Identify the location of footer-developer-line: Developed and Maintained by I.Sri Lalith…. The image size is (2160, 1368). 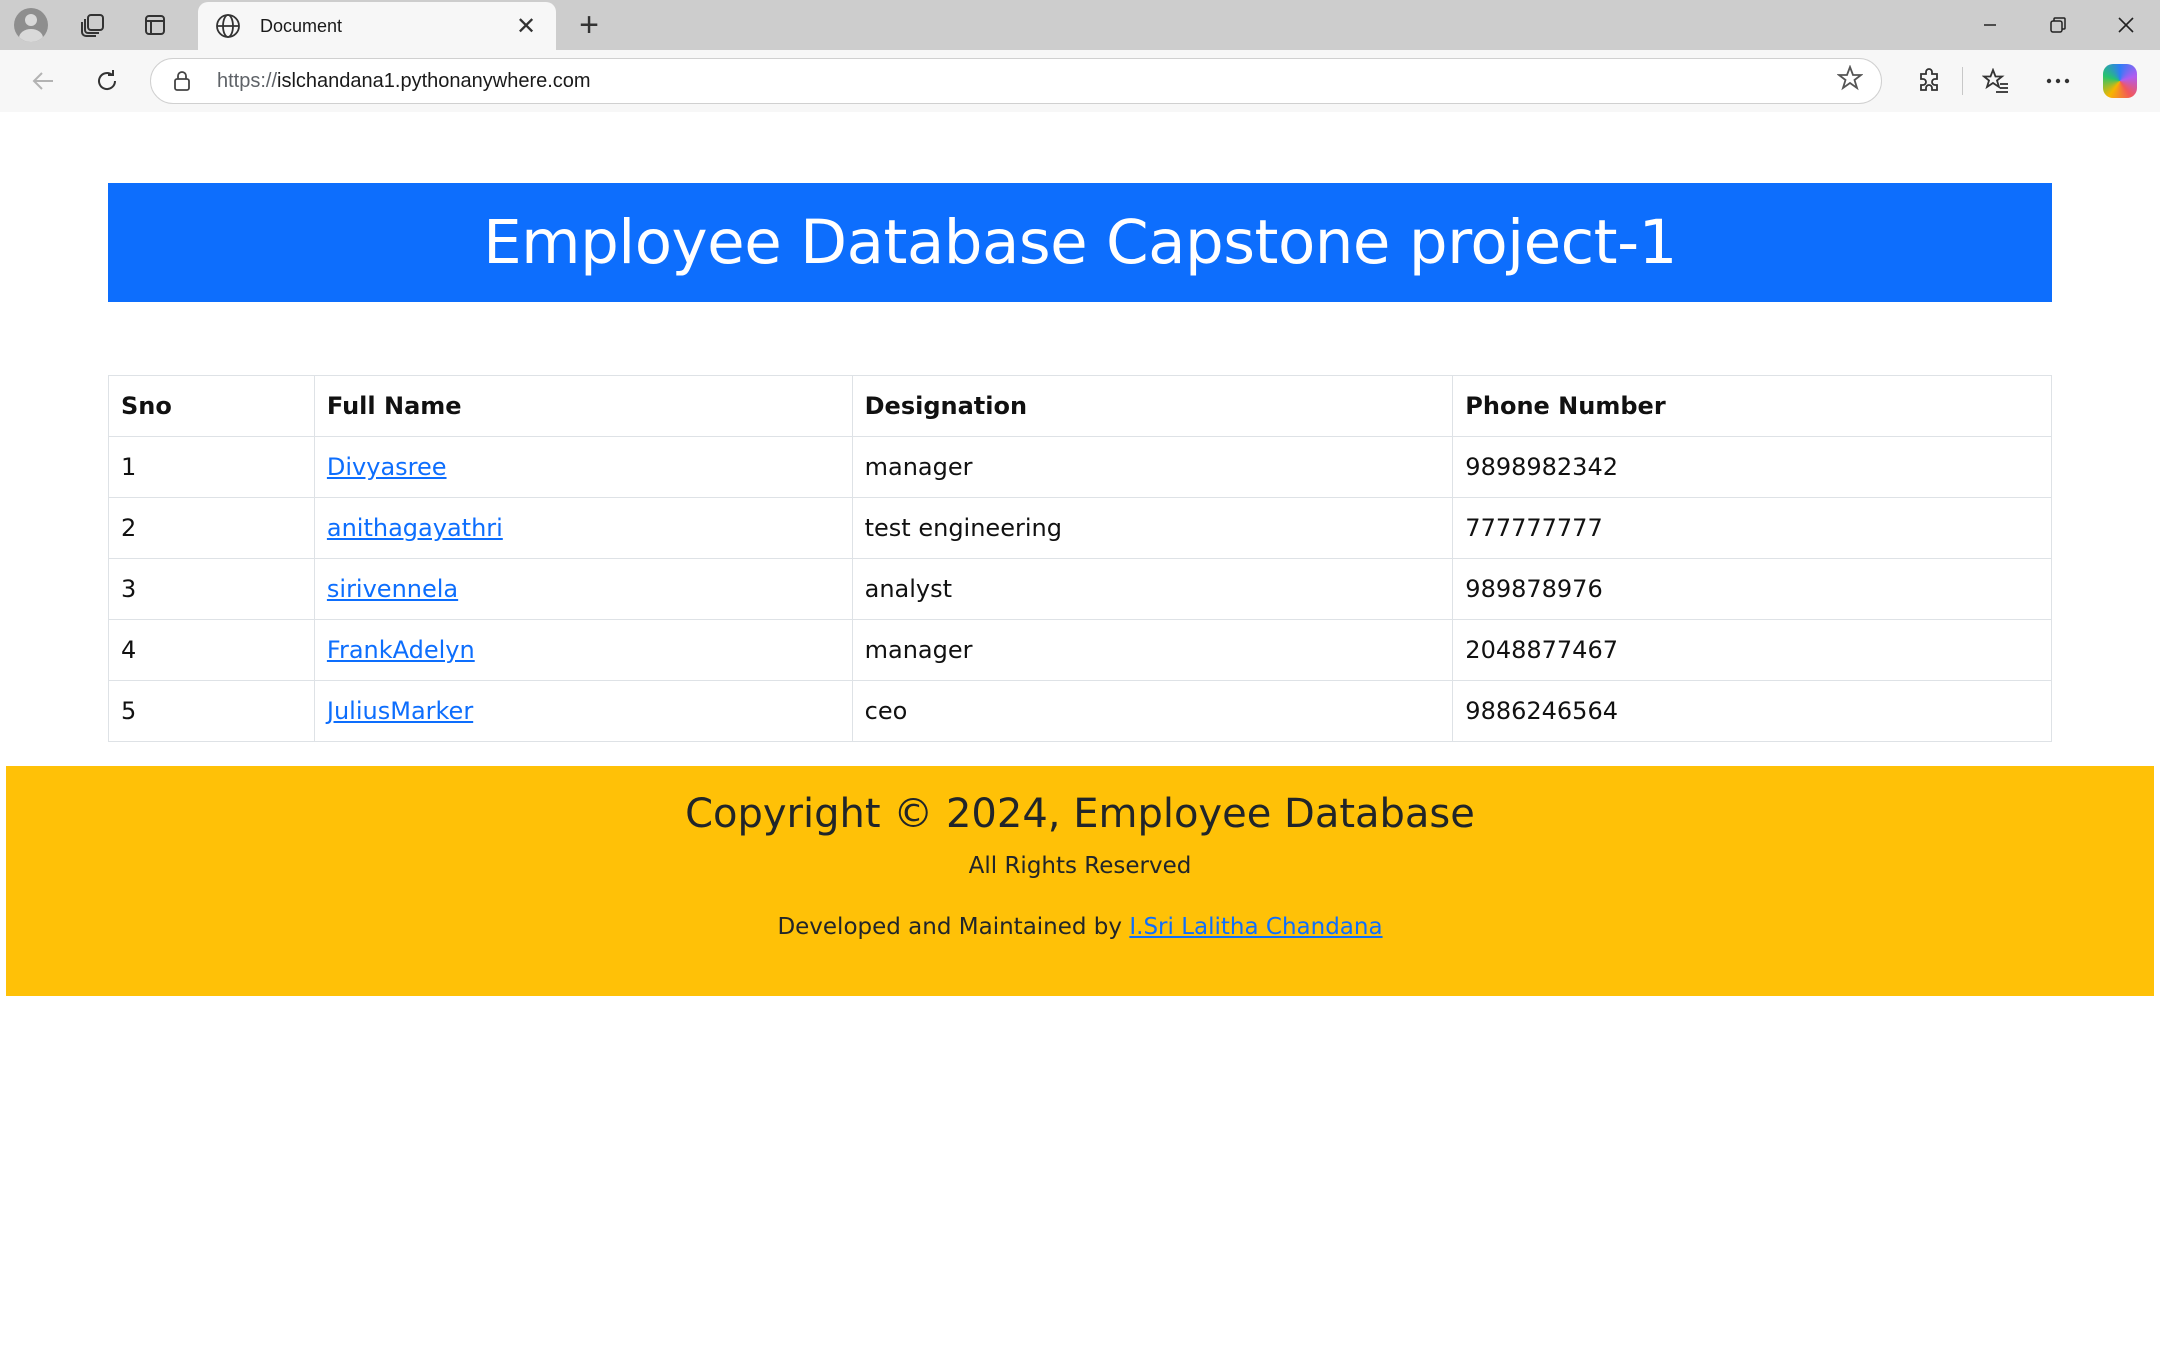
(1080, 927).